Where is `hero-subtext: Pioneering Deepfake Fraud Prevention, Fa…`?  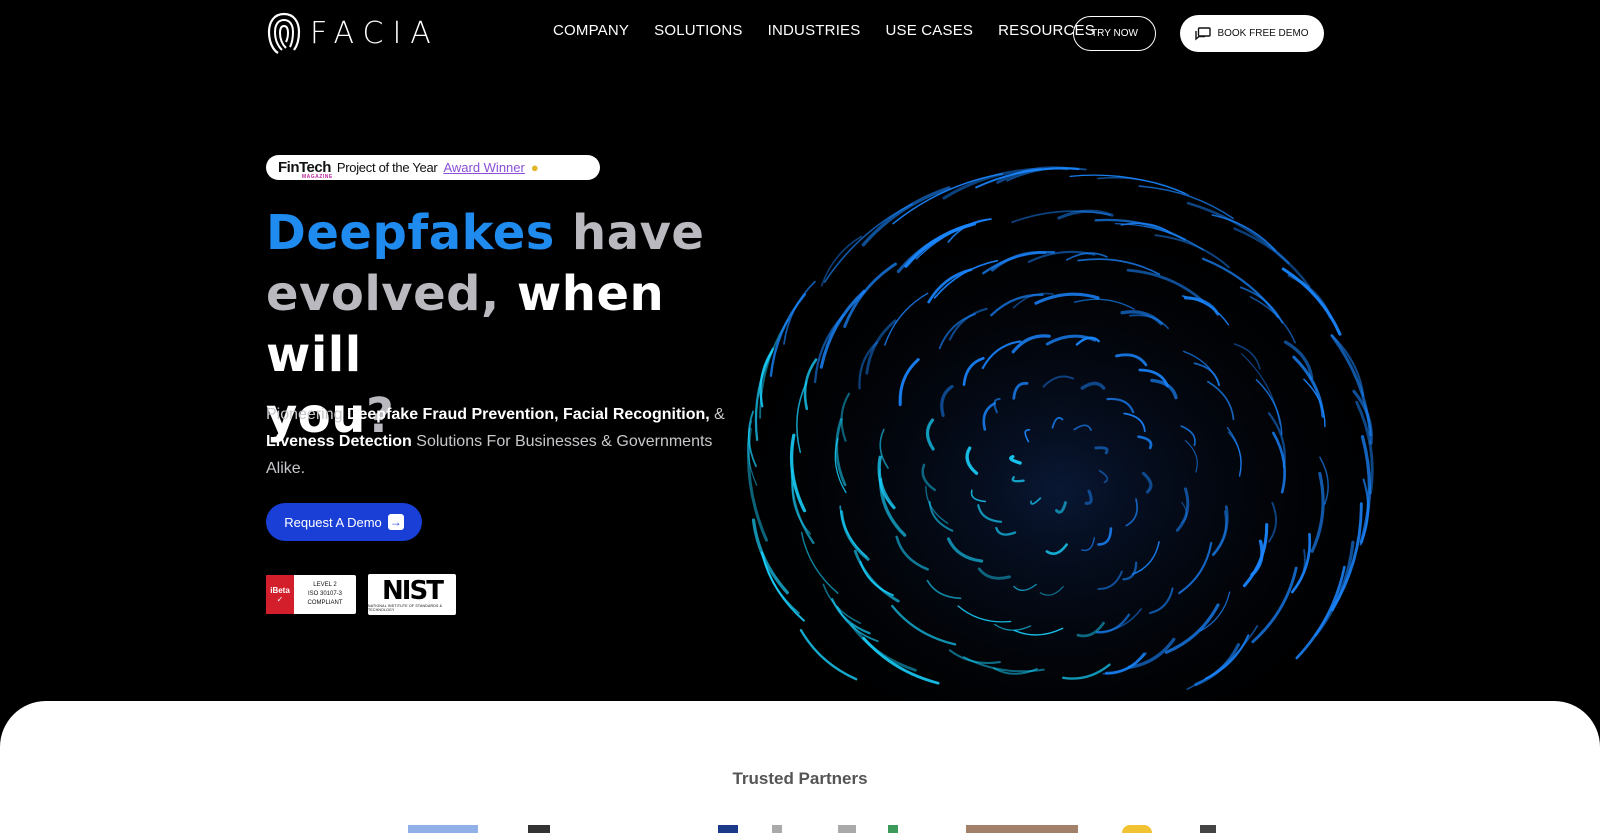 hero-subtext: Pioneering Deepfake Fraud Prevention, Fa… is located at coordinates (496, 441).